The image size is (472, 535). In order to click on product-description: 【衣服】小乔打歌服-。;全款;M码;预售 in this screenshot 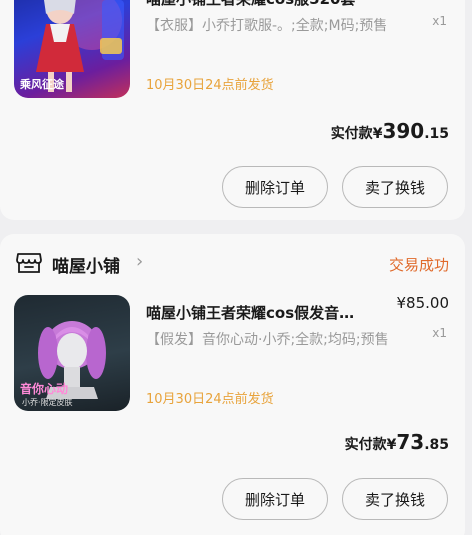, I will do `click(267, 26)`.